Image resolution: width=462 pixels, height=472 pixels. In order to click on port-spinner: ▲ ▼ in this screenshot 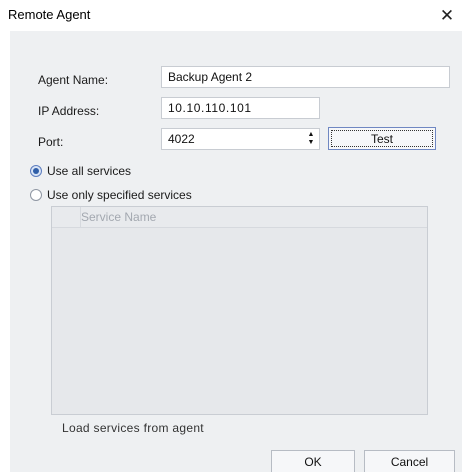, I will do `click(311, 139)`.